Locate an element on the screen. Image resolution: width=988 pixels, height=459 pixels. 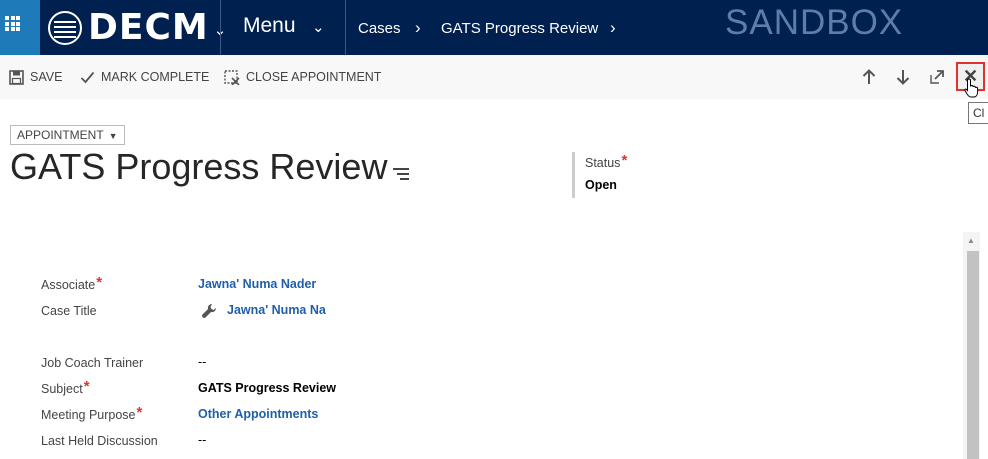
case-title-value: Jawna' Numa Na is located at coordinates (282, 310).